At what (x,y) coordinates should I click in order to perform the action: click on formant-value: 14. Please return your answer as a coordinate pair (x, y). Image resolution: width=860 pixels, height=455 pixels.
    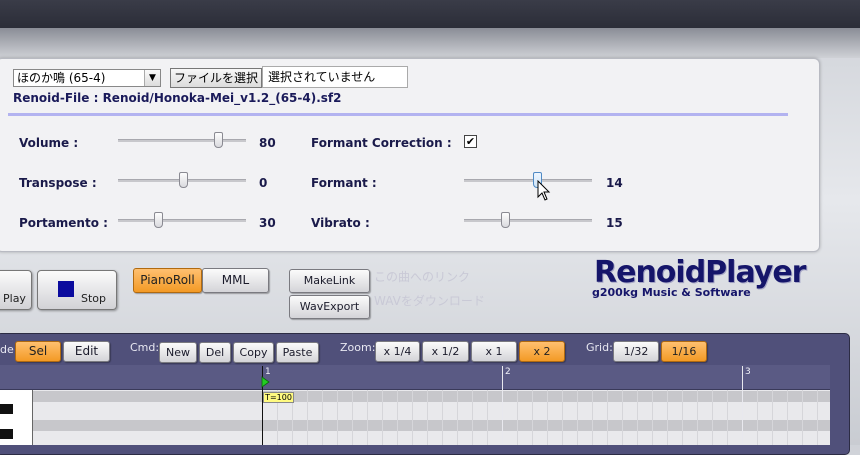
    Looking at the image, I should click on (614, 183).